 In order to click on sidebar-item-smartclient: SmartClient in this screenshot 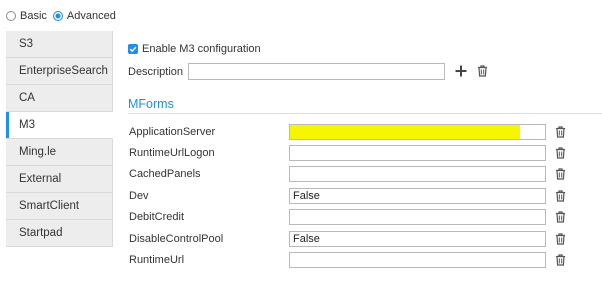, I will do `click(59, 206)`.